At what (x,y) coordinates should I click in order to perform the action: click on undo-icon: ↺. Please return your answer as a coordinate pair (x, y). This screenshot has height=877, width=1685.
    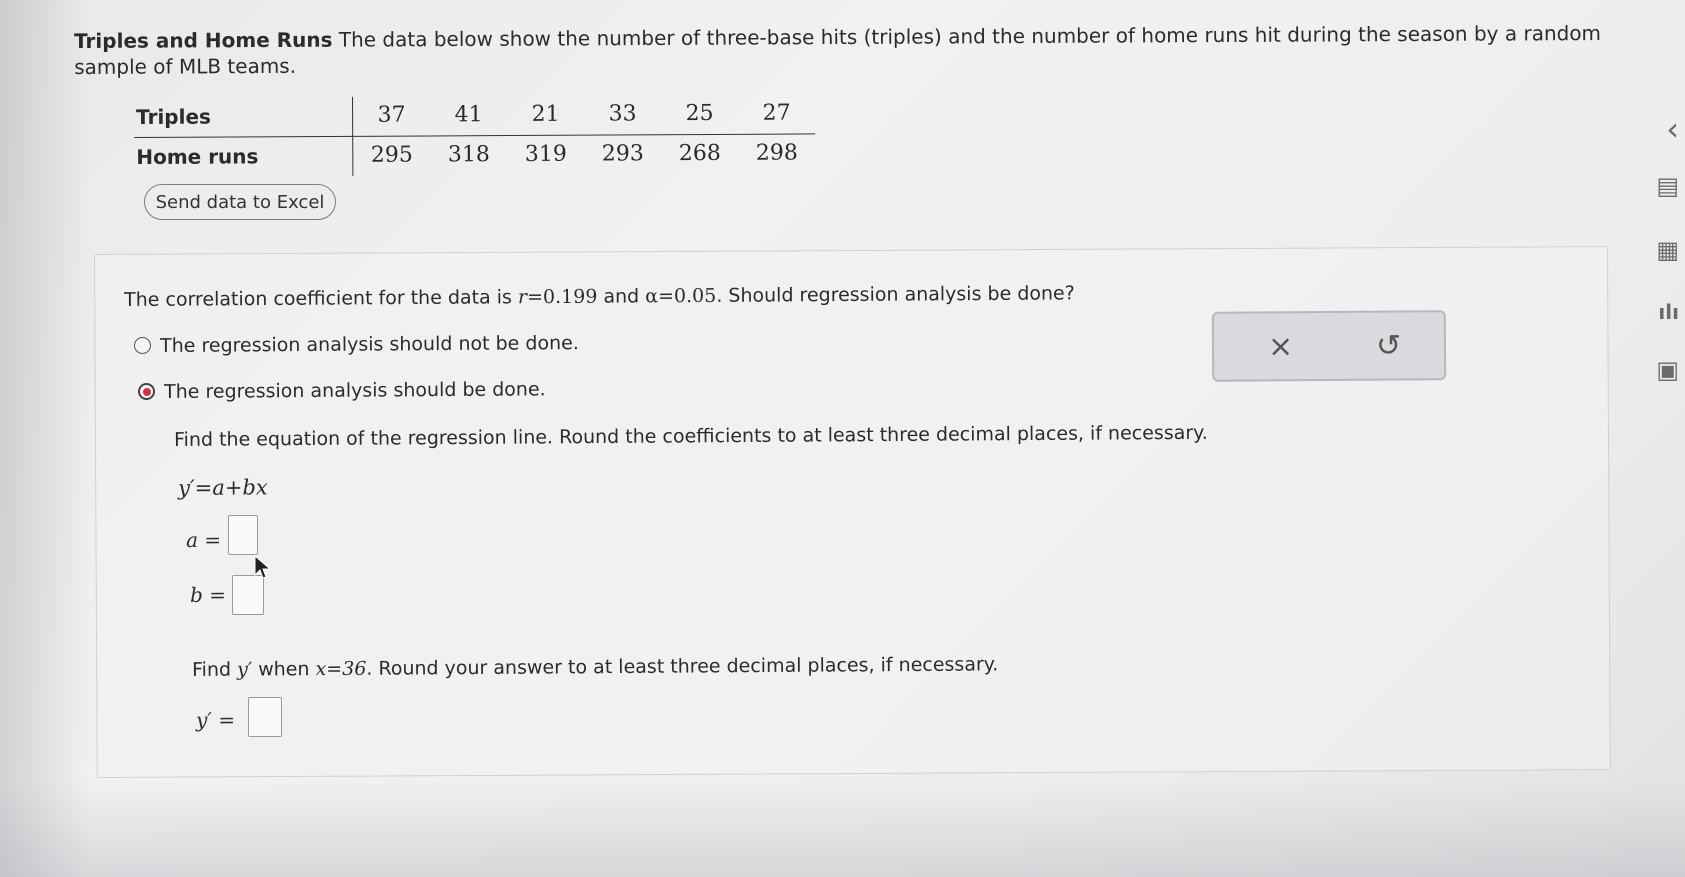
    Looking at the image, I should click on (1388, 345).